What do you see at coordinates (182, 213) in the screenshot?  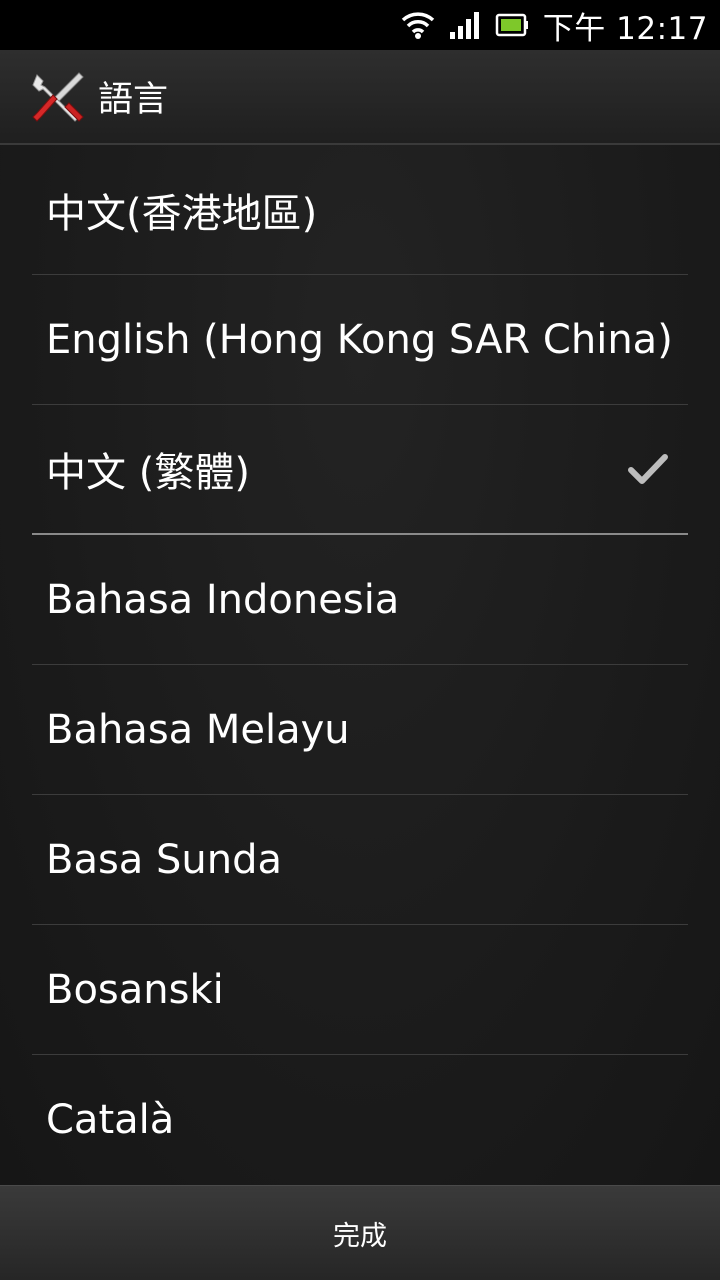 I see `language-label: 中文(香港地區)` at bounding box center [182, 213].